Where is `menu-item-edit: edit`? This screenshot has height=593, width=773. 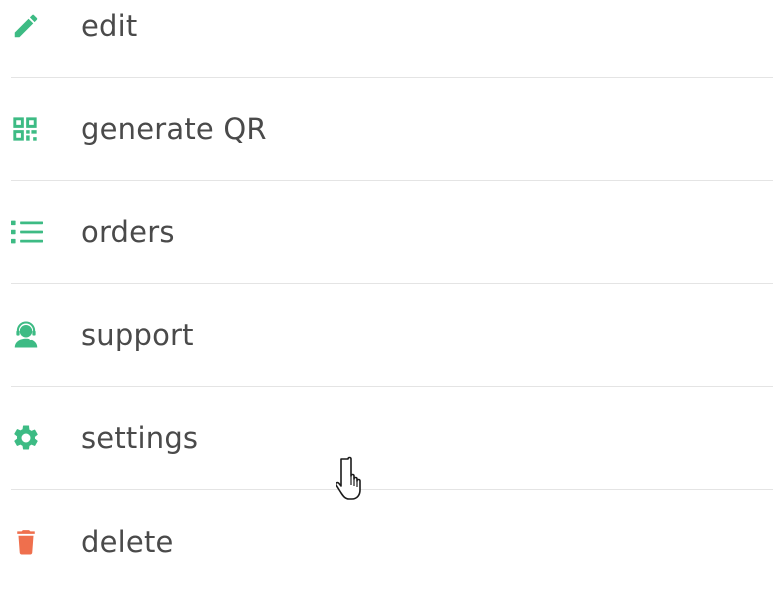 menu-item-edit: edit is located at coordinates (392, 39).